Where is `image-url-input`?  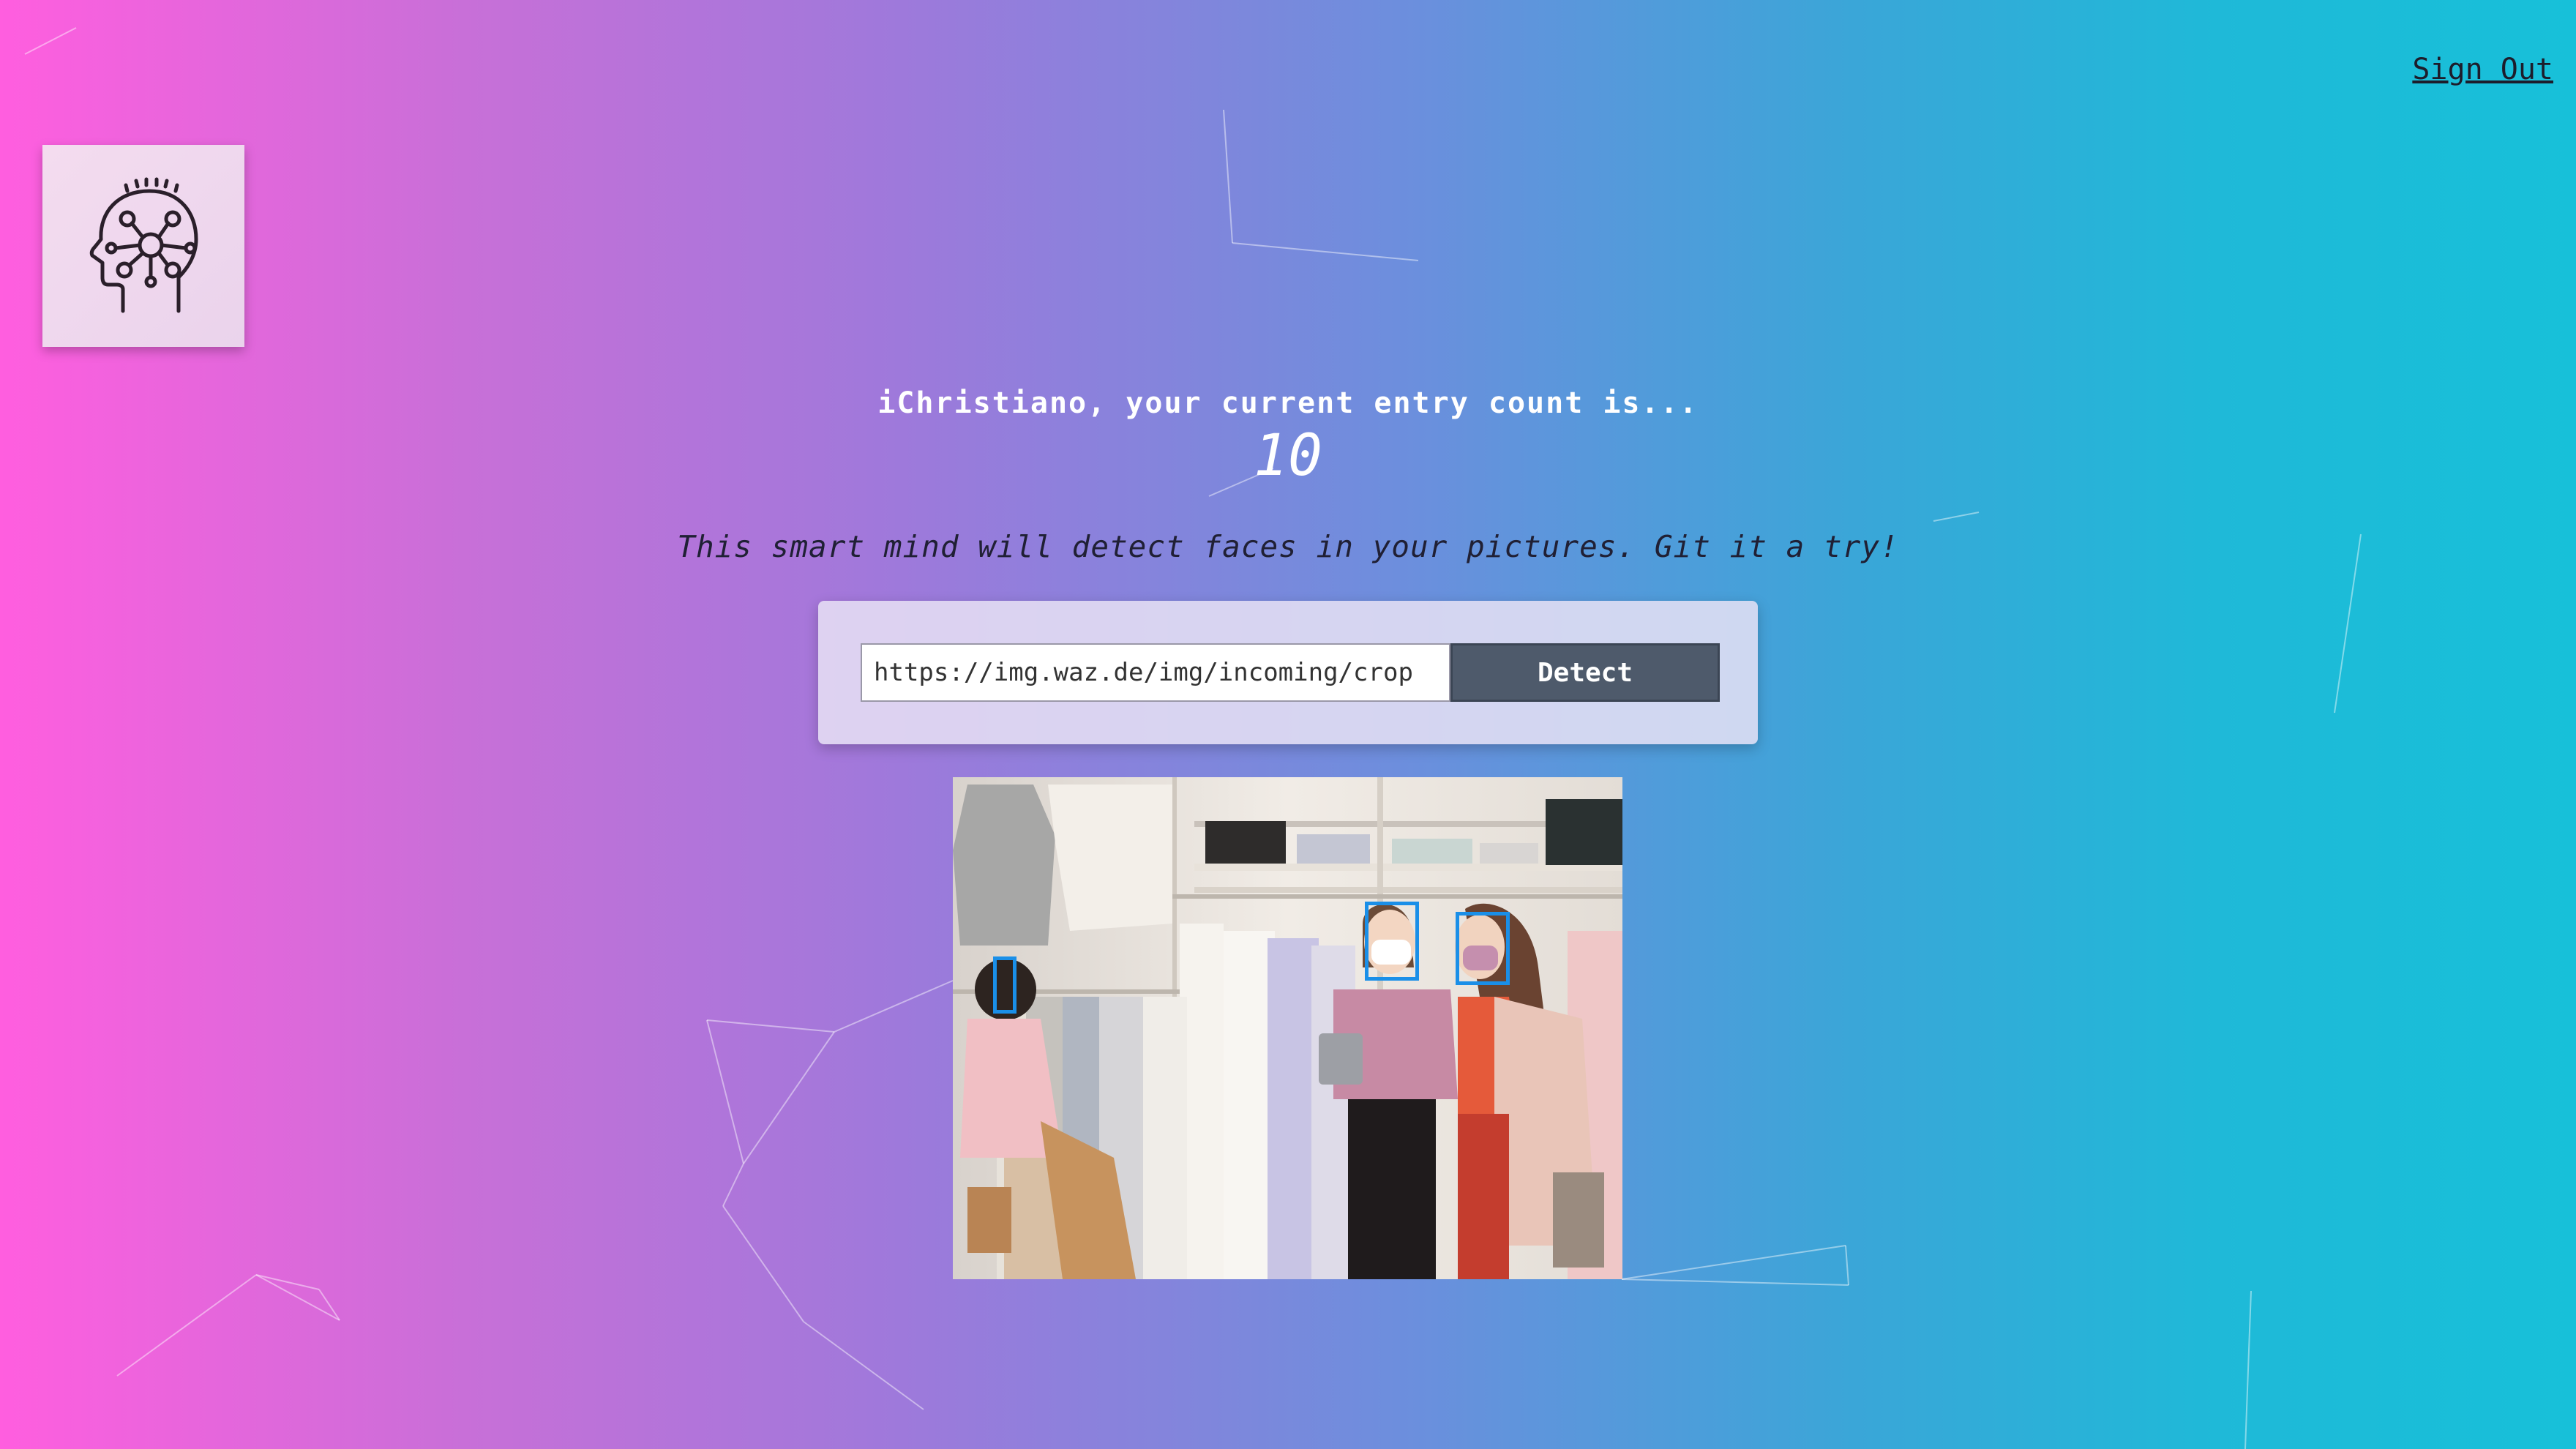 image-url-input is located at coordinates (1155, 672).